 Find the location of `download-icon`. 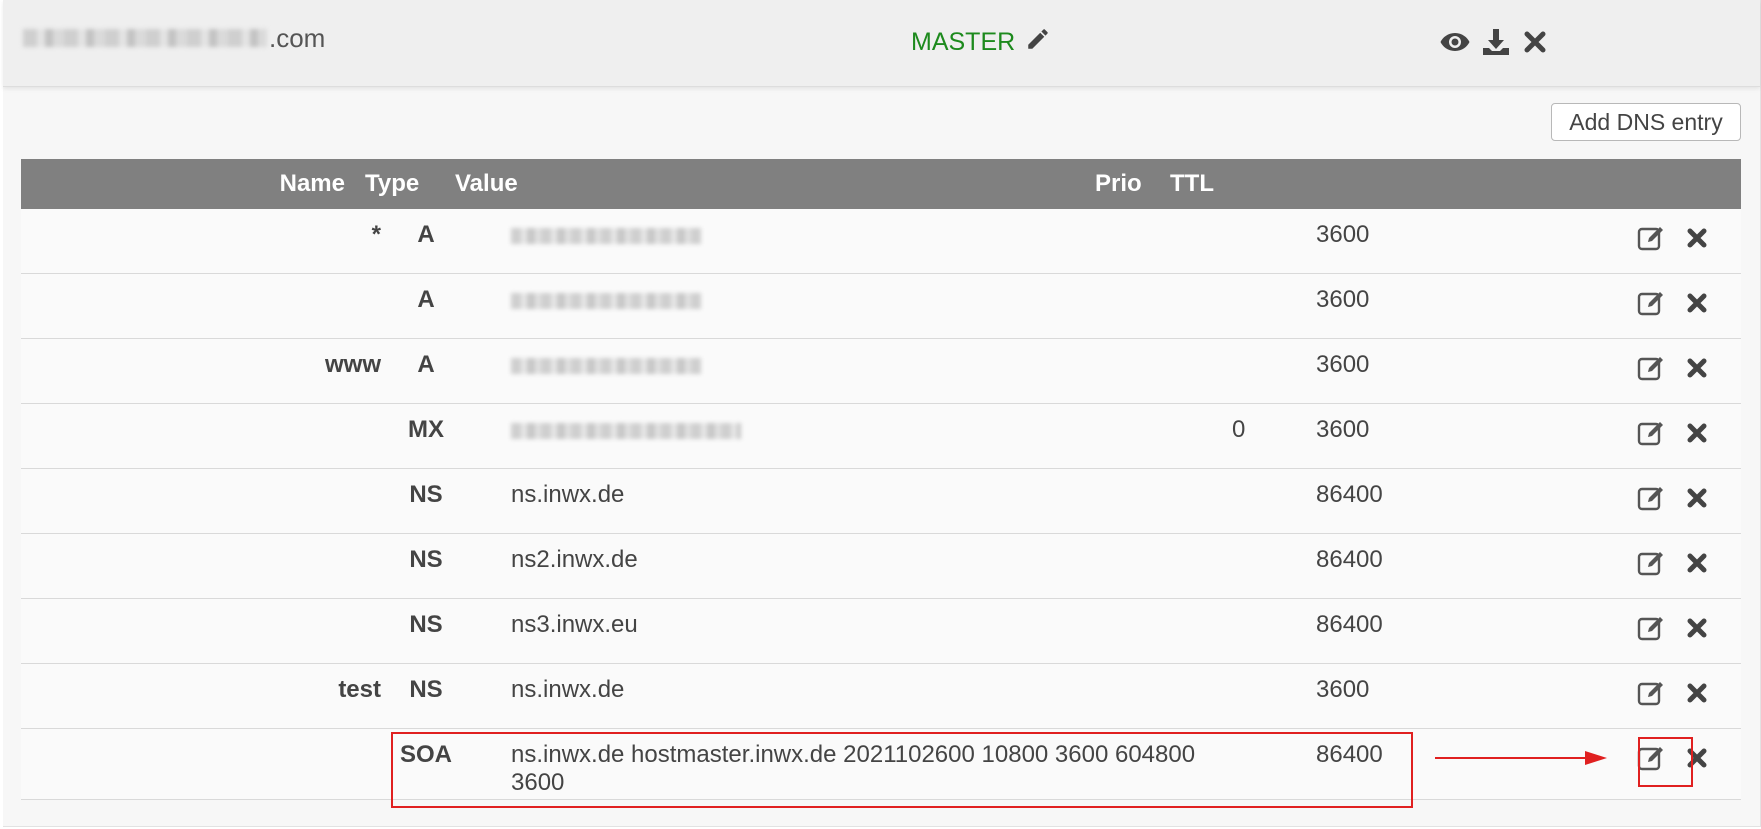

download-icon is located at coordinates (1496, 42).